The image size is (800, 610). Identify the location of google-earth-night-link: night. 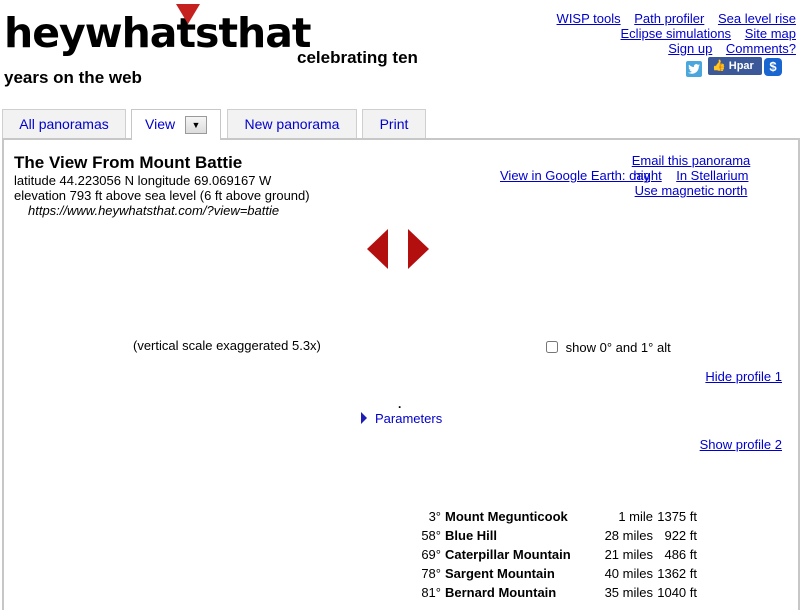
(648, 175).